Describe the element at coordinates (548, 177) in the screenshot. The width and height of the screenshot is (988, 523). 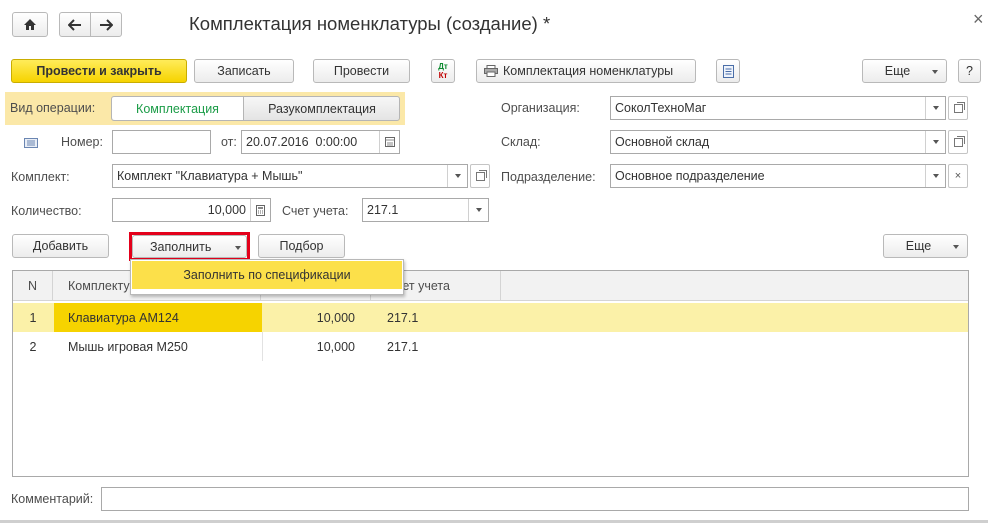
I see `department-label: Подразделение:` at that location.